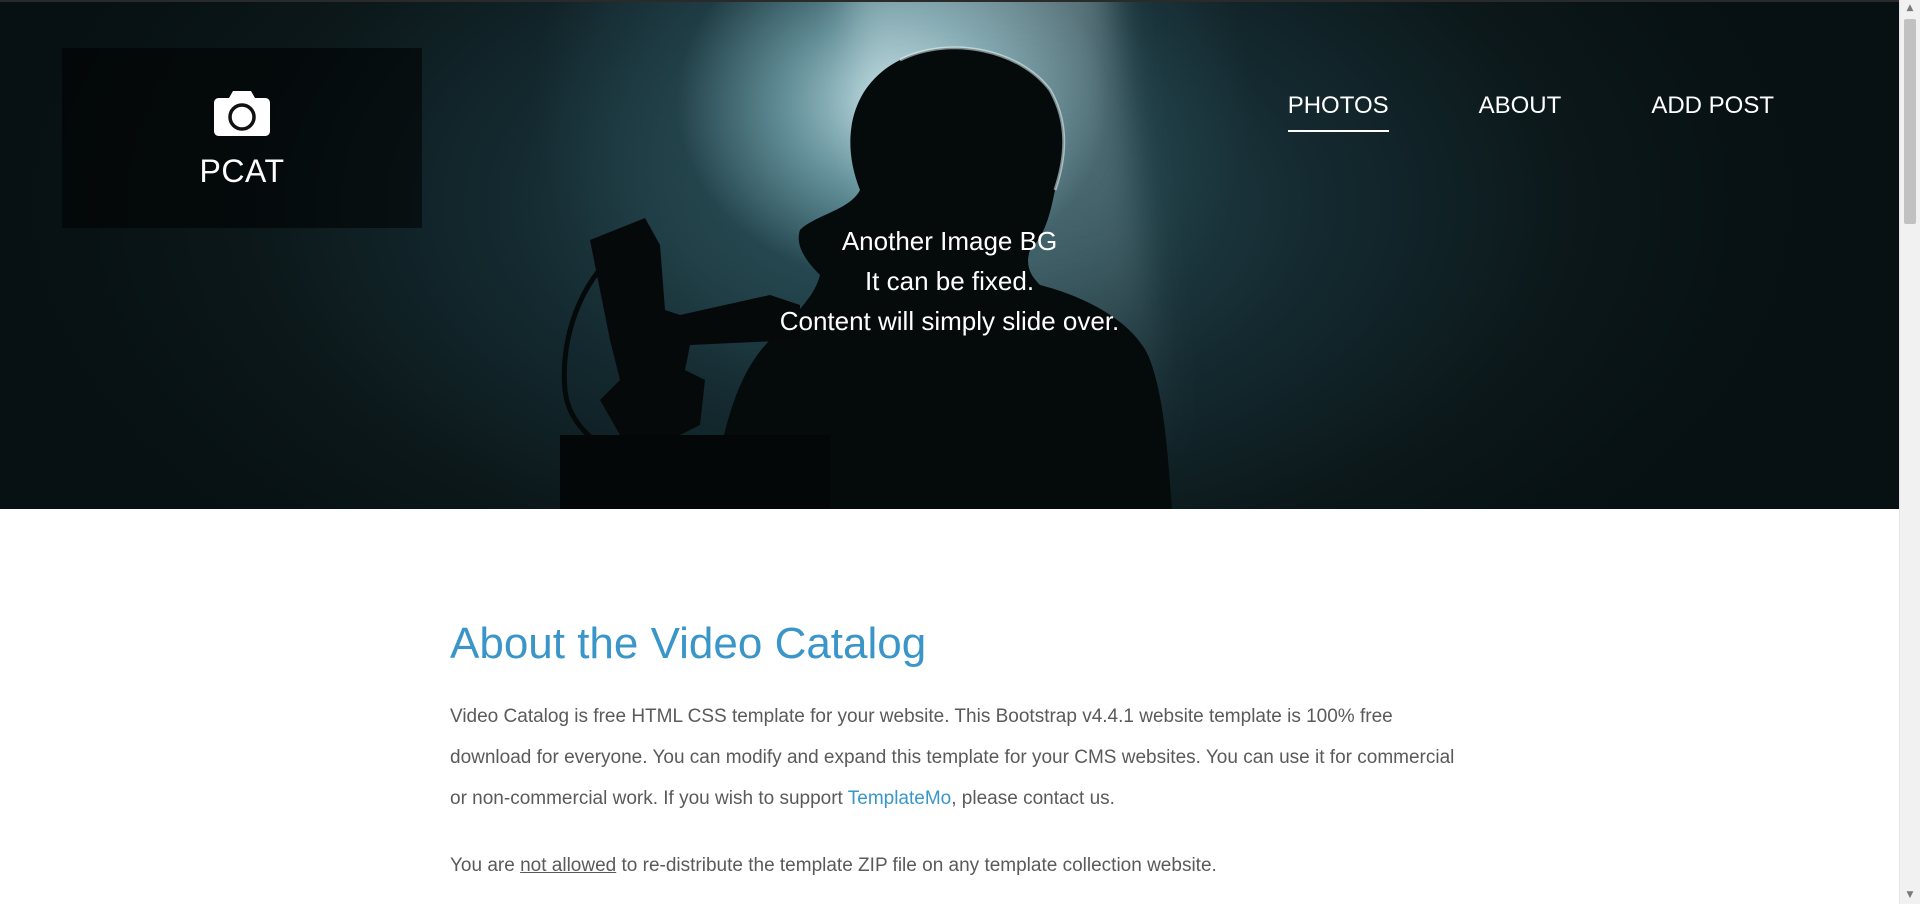 The width and height of the screenshot is (1920, 904). Describe the element at coordinates (1909, 452) in the screenshot. I see `vertical-scrollbar: ▲ ▼` at that location.